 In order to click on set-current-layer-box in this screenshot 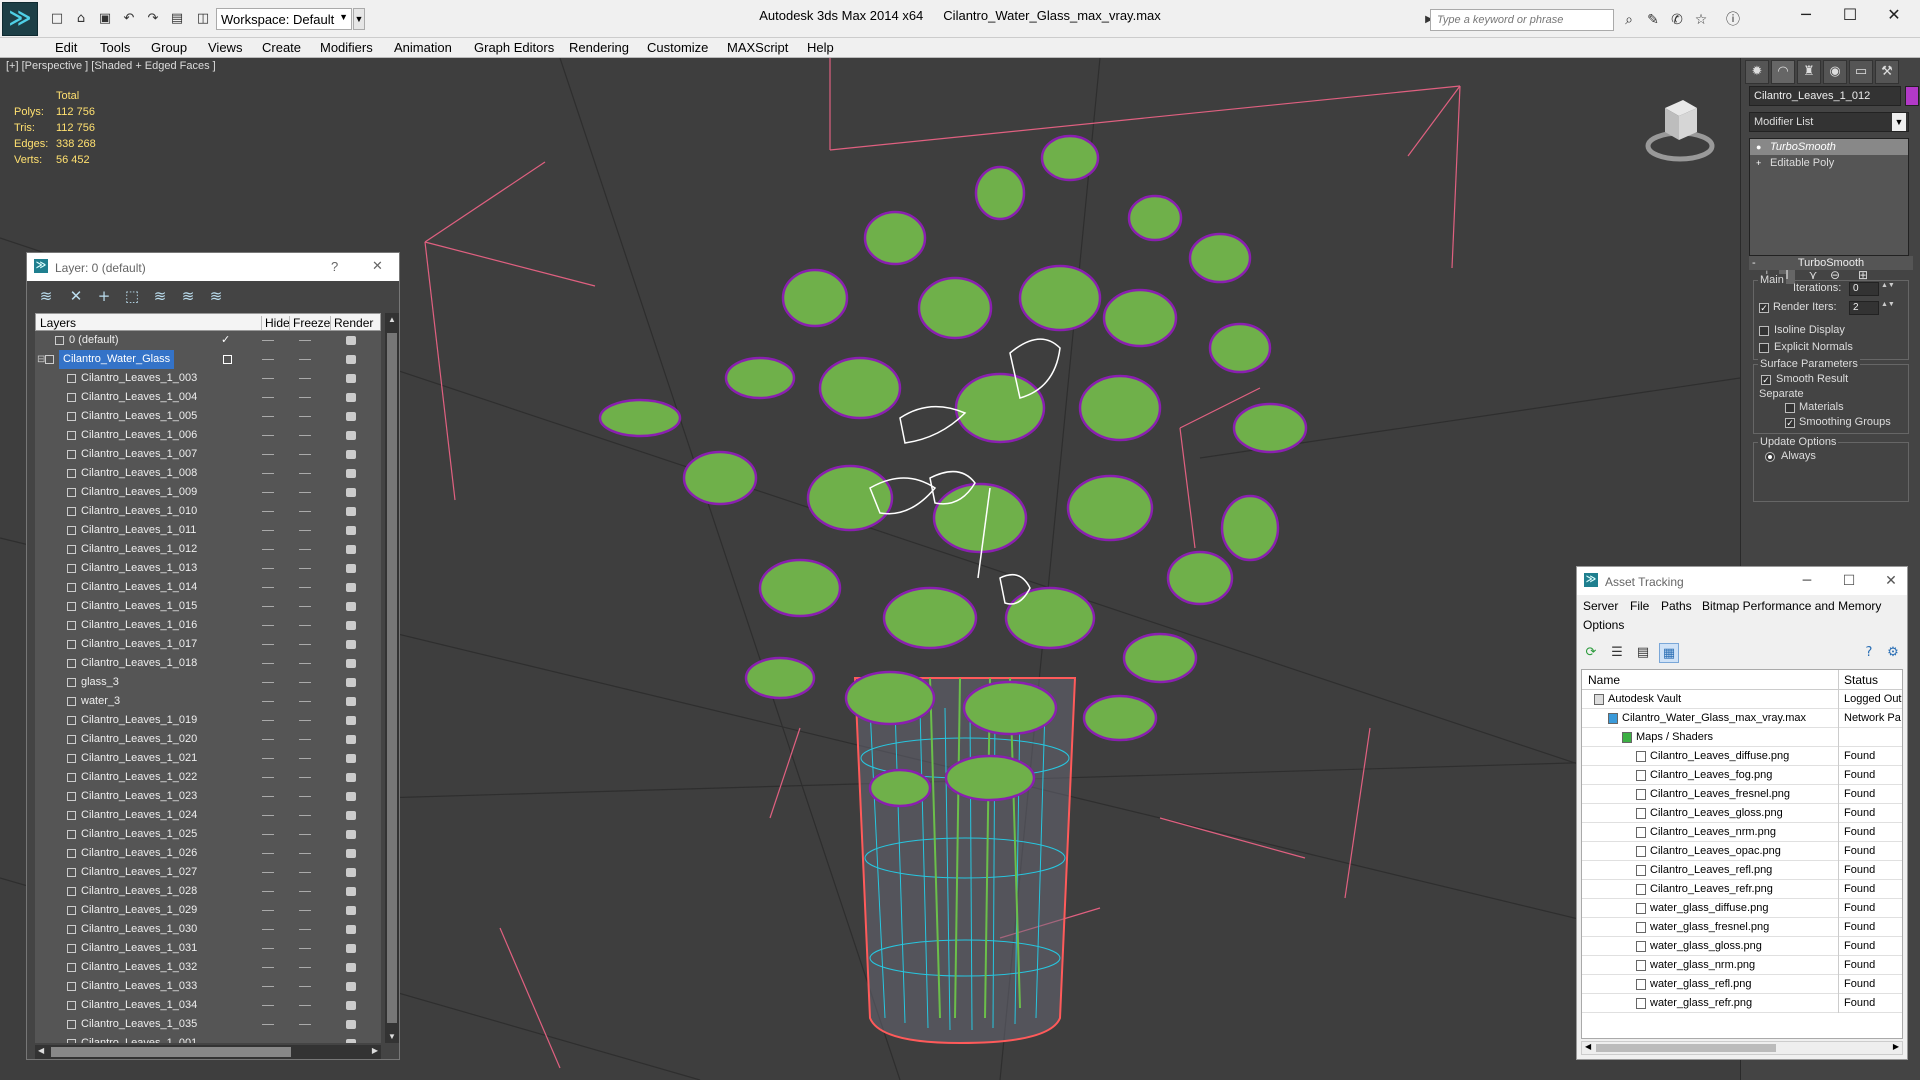, I will do `click(227, 359)`.